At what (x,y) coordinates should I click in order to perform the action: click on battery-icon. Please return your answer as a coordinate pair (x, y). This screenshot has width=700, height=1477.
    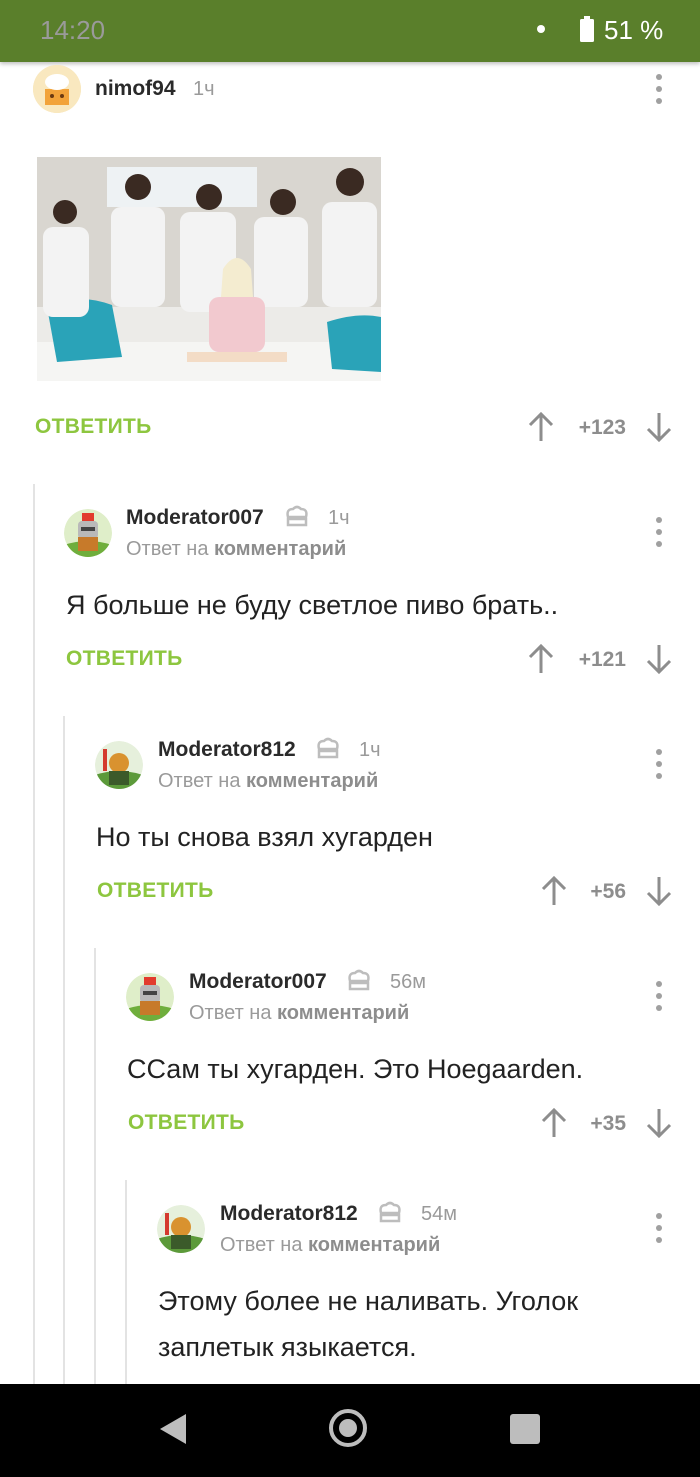
    Looking at the image, I should click on (587, 29).